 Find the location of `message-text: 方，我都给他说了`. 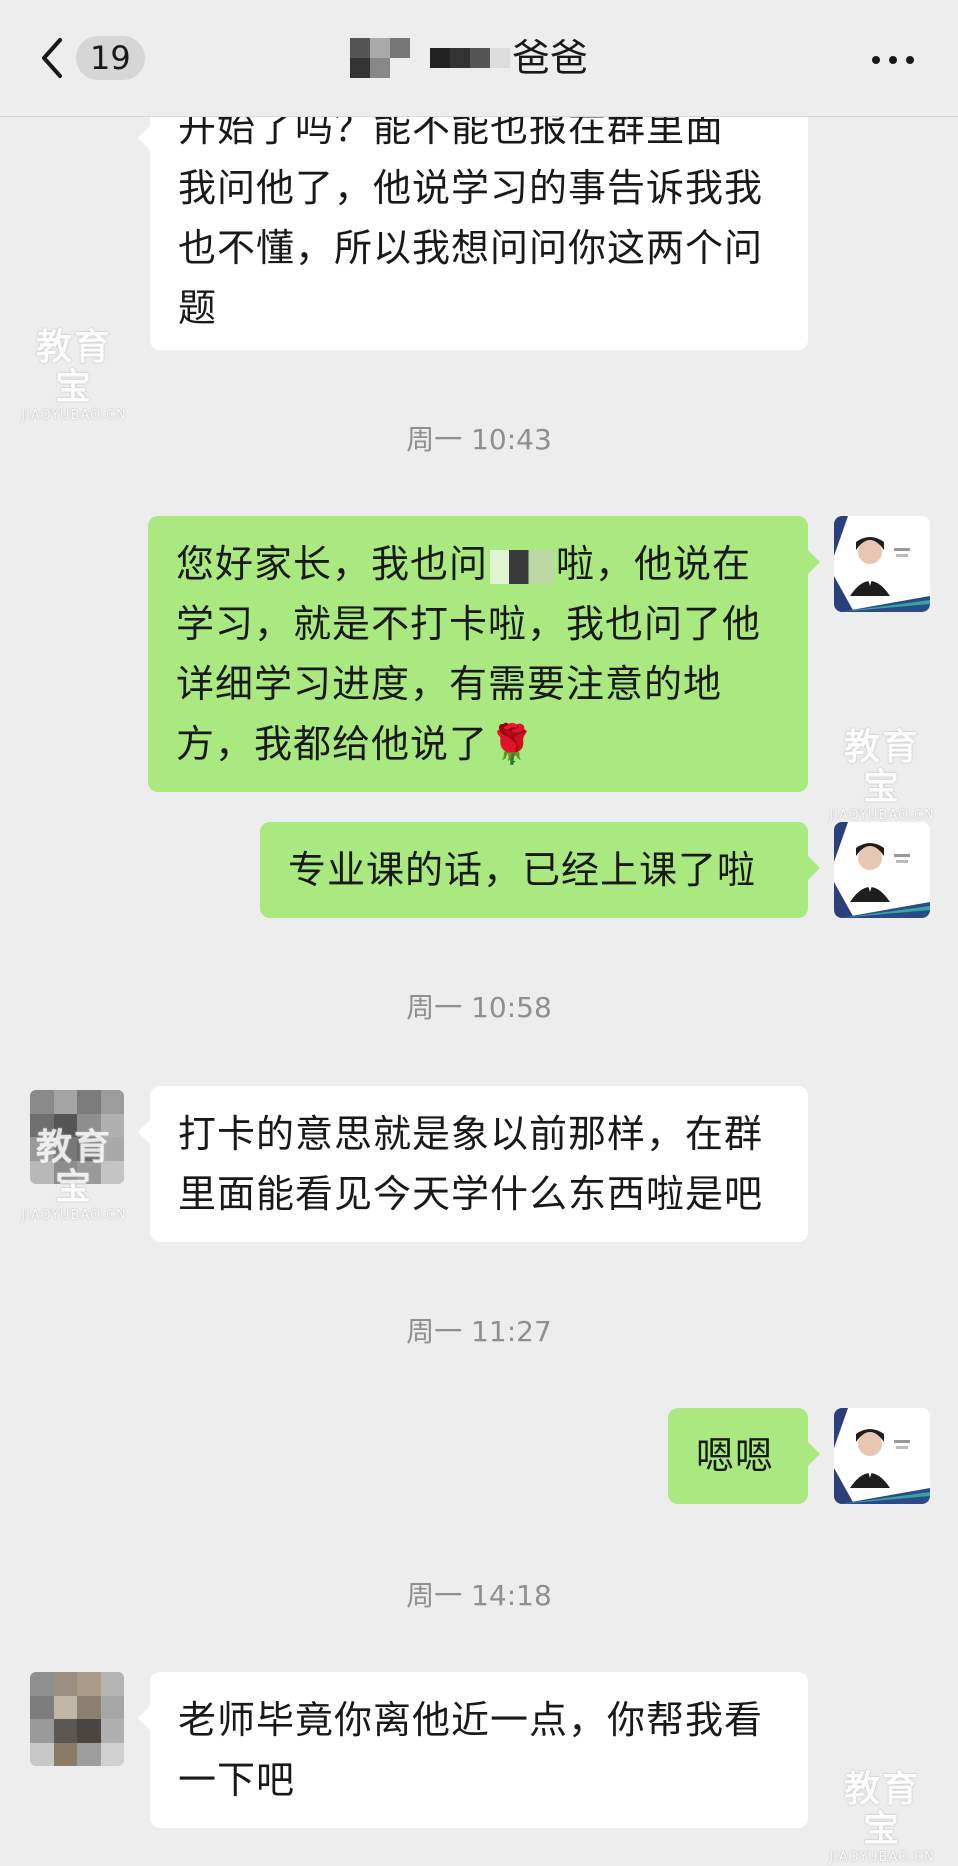

message-text: 方，我都给他说了 is located at coordinates (332, 744).